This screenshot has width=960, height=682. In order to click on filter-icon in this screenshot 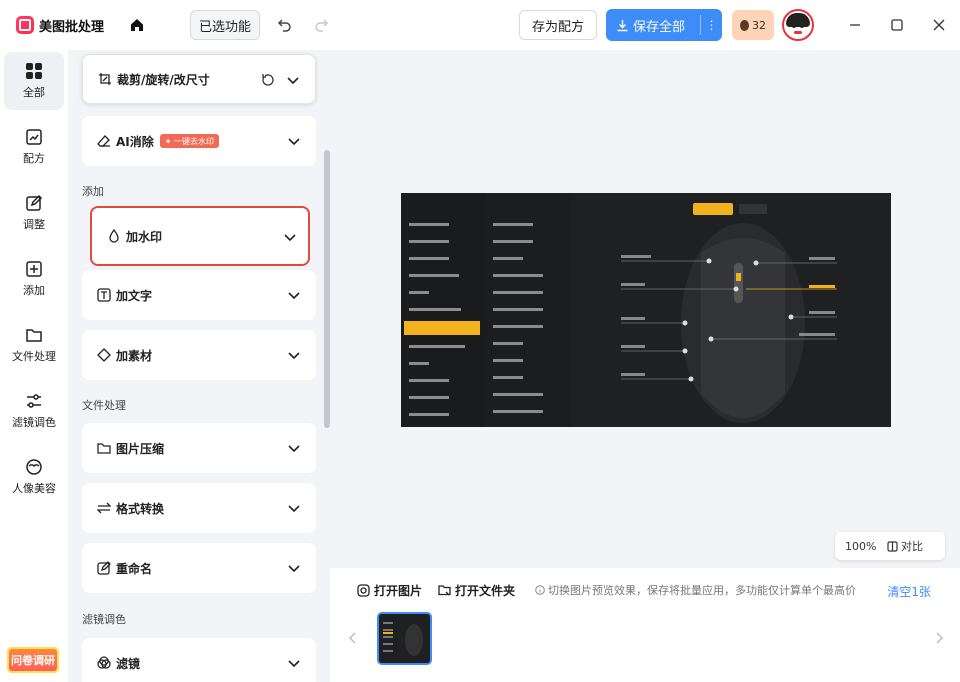, I will do `click(104, 663)`.